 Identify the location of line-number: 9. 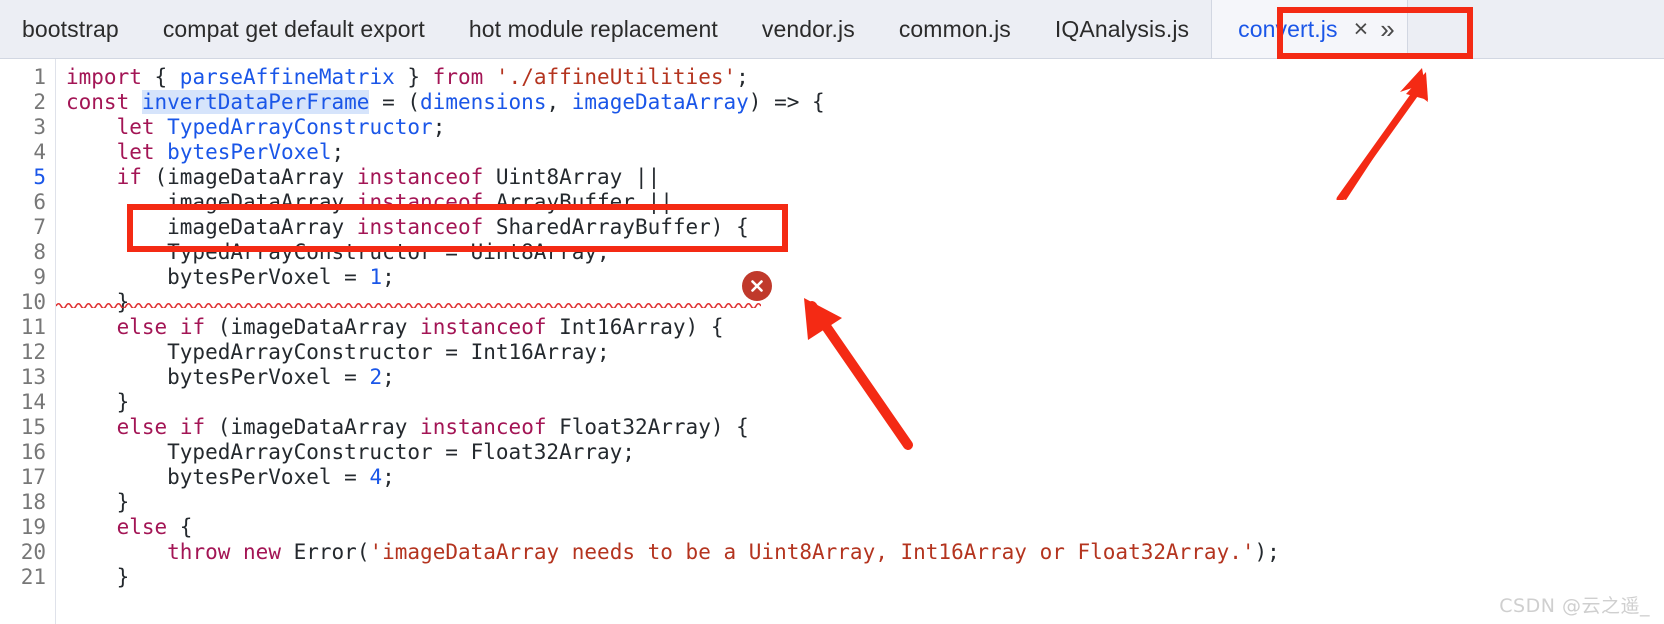
(39, 277).